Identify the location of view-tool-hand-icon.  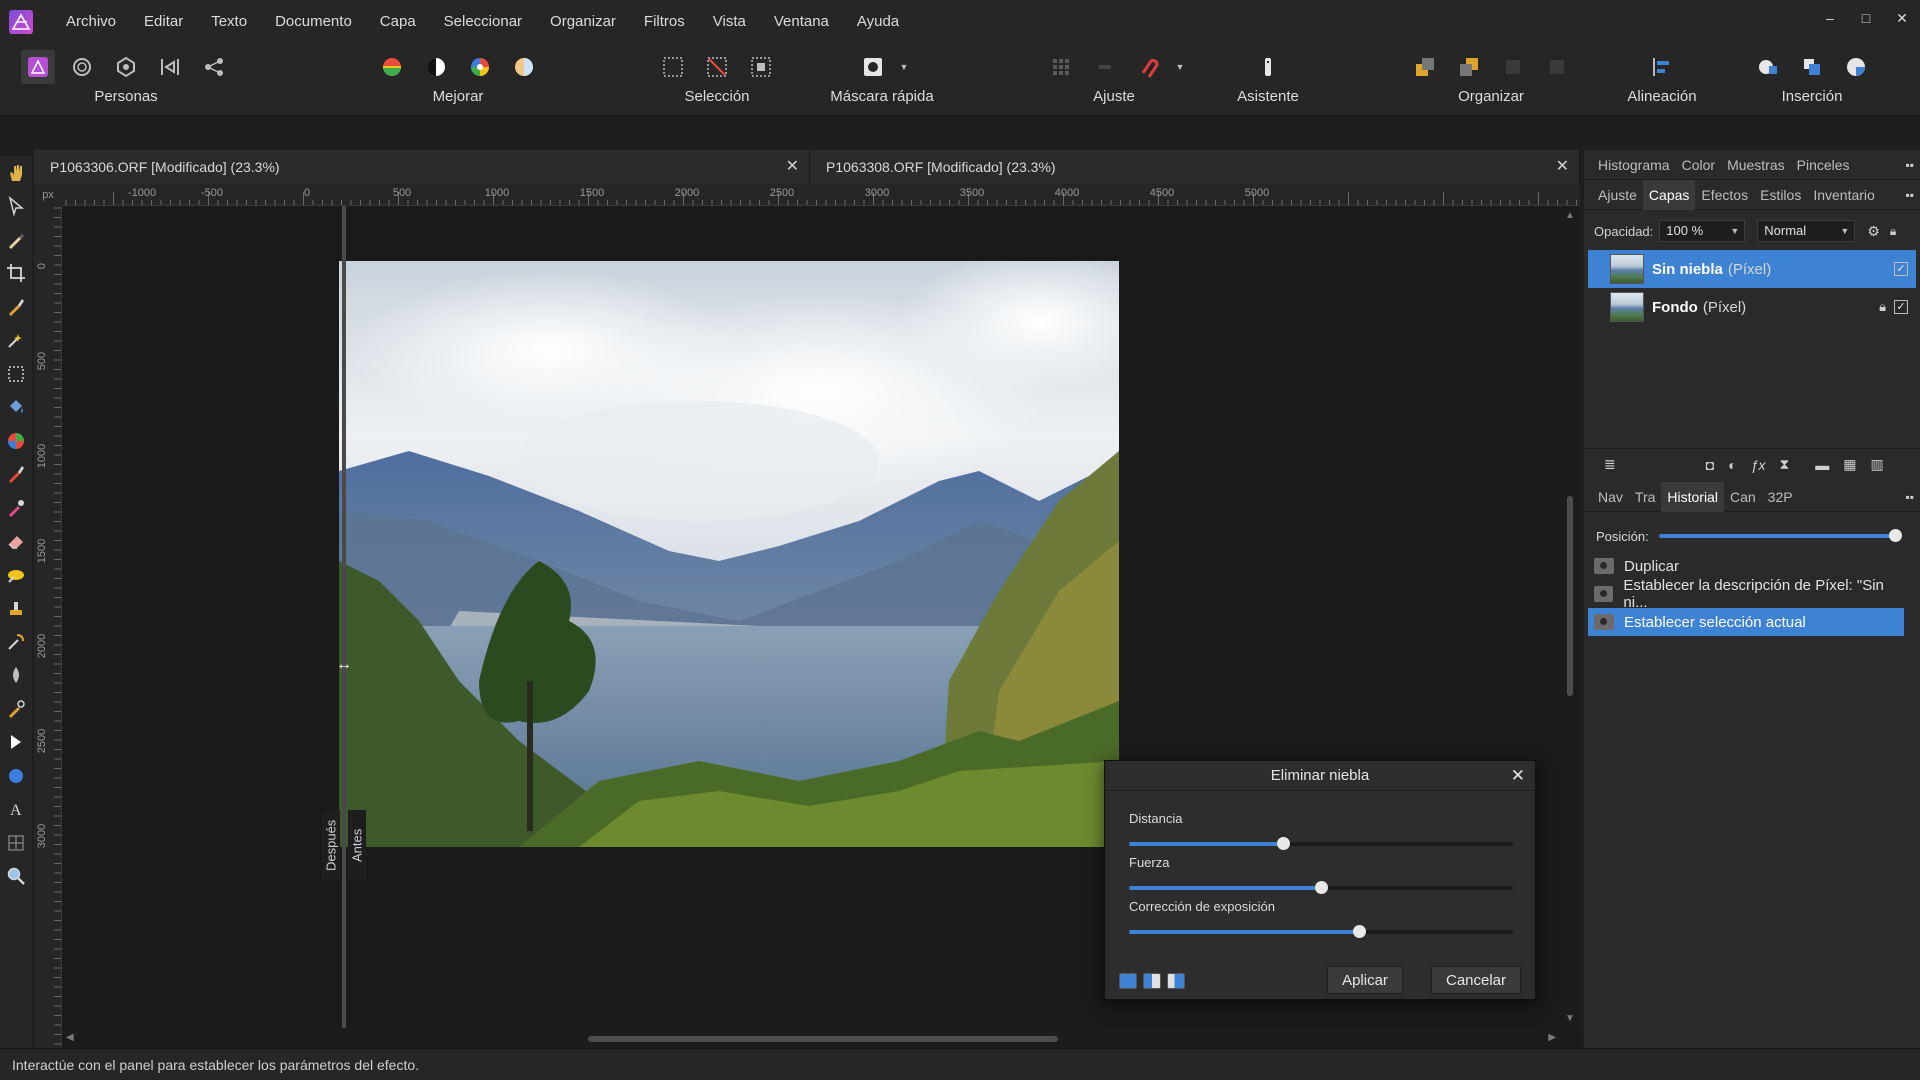
(16, 173).